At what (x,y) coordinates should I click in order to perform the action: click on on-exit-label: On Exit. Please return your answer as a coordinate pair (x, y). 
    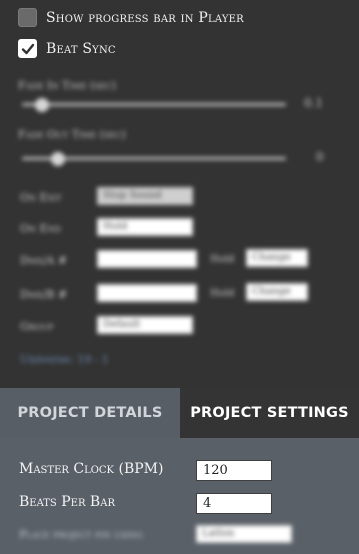
    Looking at the image, I should click on (41, 197).